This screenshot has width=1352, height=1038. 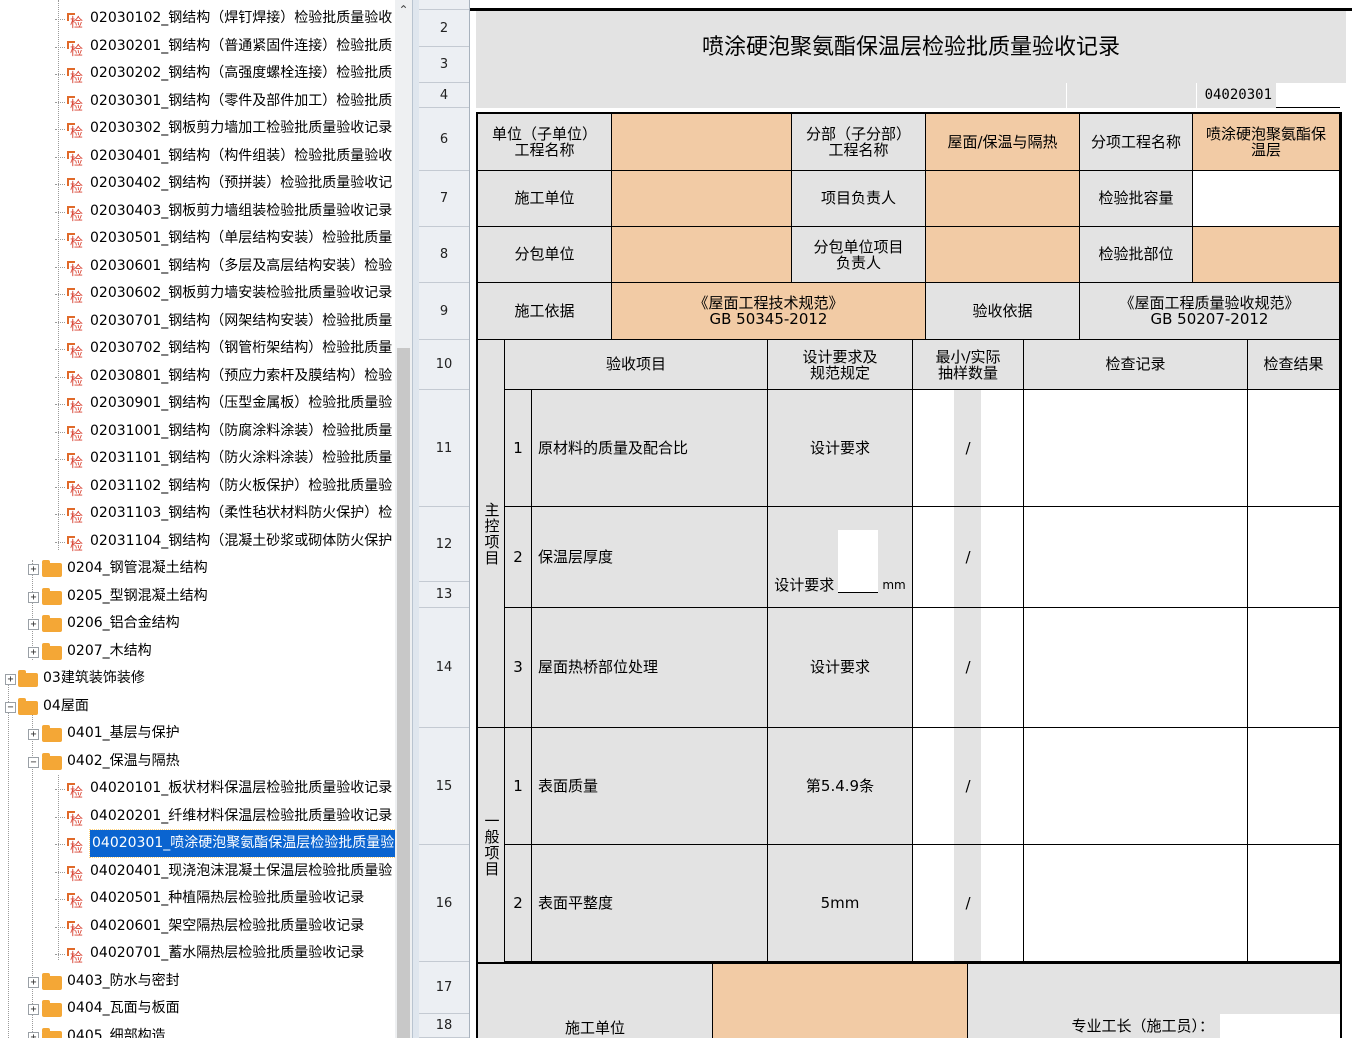 What do you see at coordinates (241, 871) in the screenshot?
I see `tree-item-label: 04020401_现浇泡沫混凝土保温层检验批质量验` at bounding box center [241, 871].